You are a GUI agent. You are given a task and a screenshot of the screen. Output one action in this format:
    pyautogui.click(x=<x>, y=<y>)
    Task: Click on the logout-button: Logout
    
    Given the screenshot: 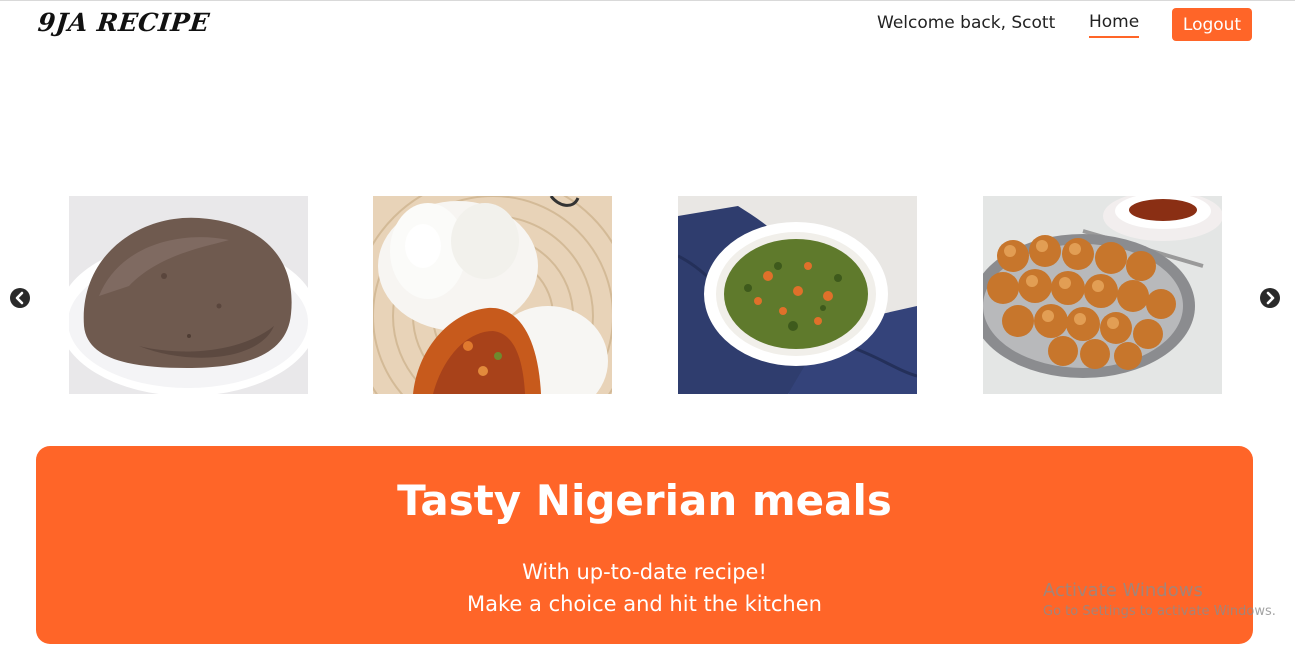 What is the action you would take?
    pyautogui.click(x=1212, y=24)
    